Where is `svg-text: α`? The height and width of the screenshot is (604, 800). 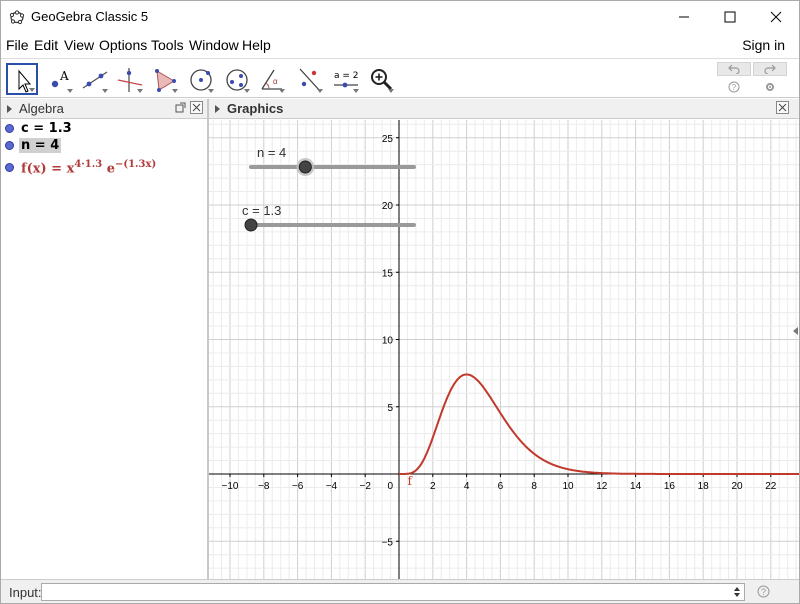
svg-text: α is located at coordinates (275, 81).